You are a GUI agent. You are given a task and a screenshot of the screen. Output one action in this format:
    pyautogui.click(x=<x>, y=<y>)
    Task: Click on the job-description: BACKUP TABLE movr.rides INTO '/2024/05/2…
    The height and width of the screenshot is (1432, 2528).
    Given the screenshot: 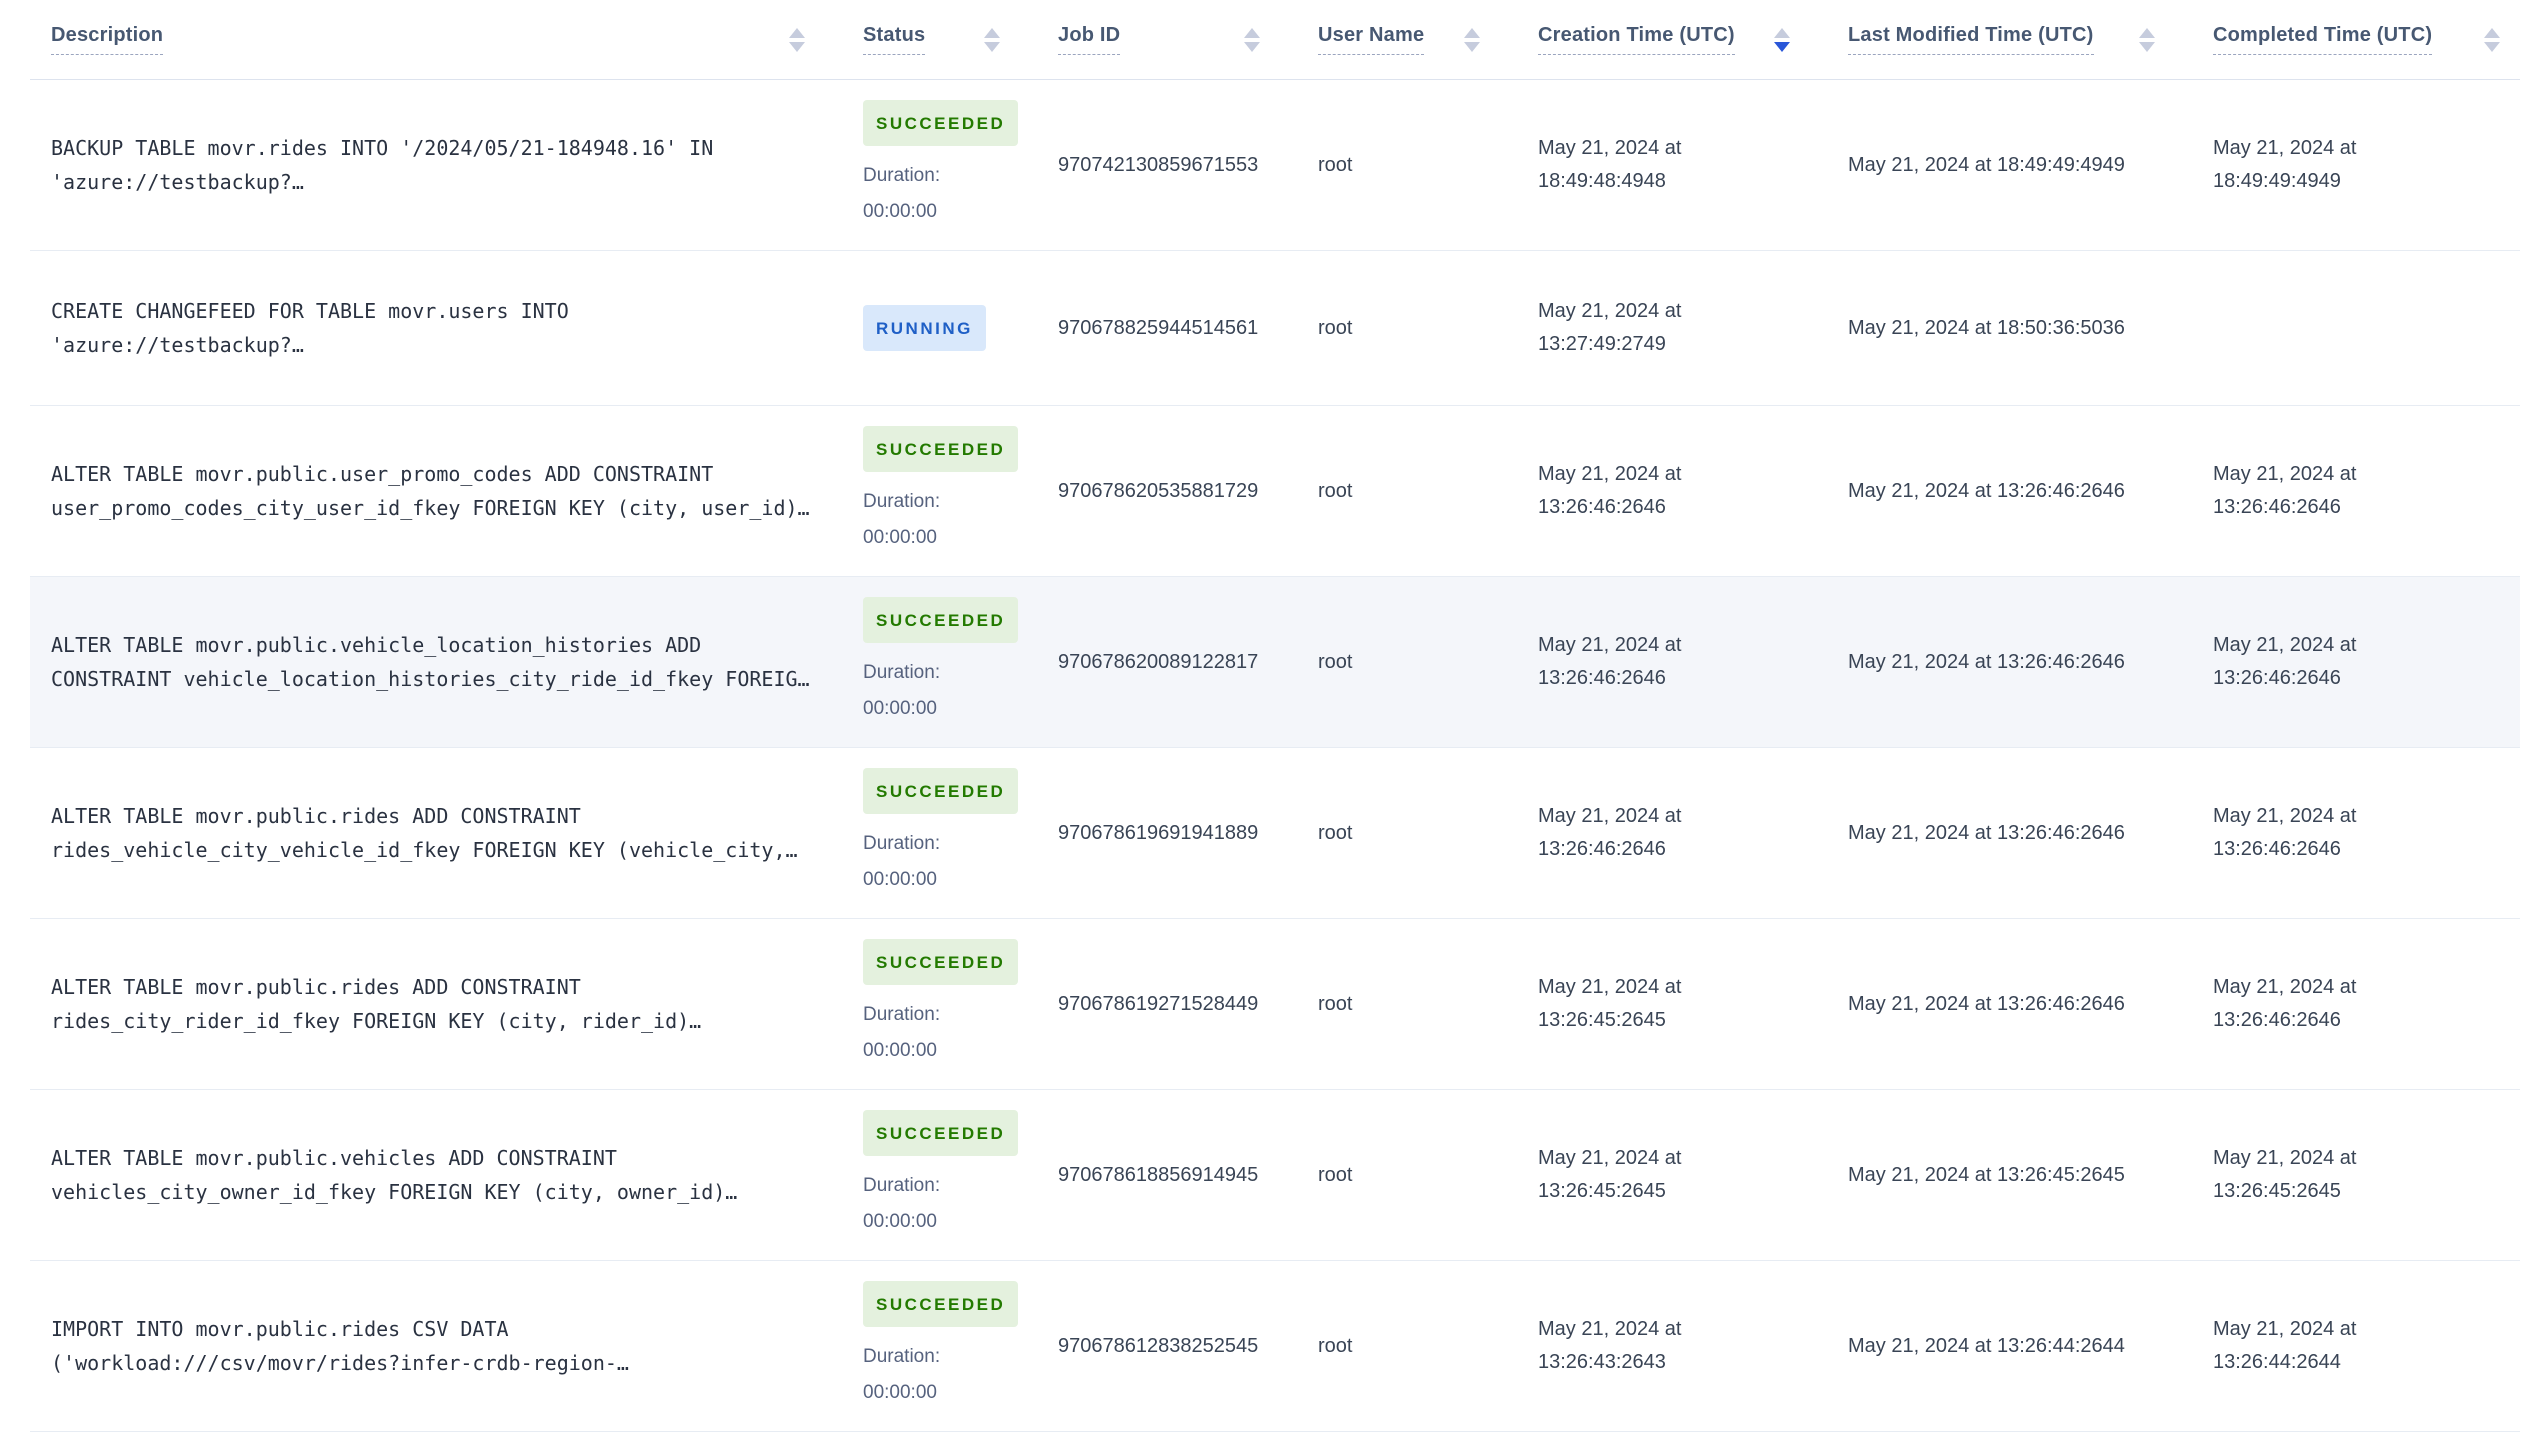 What is the action you would take?
    pyautogui.click(x=427, y=165)
    